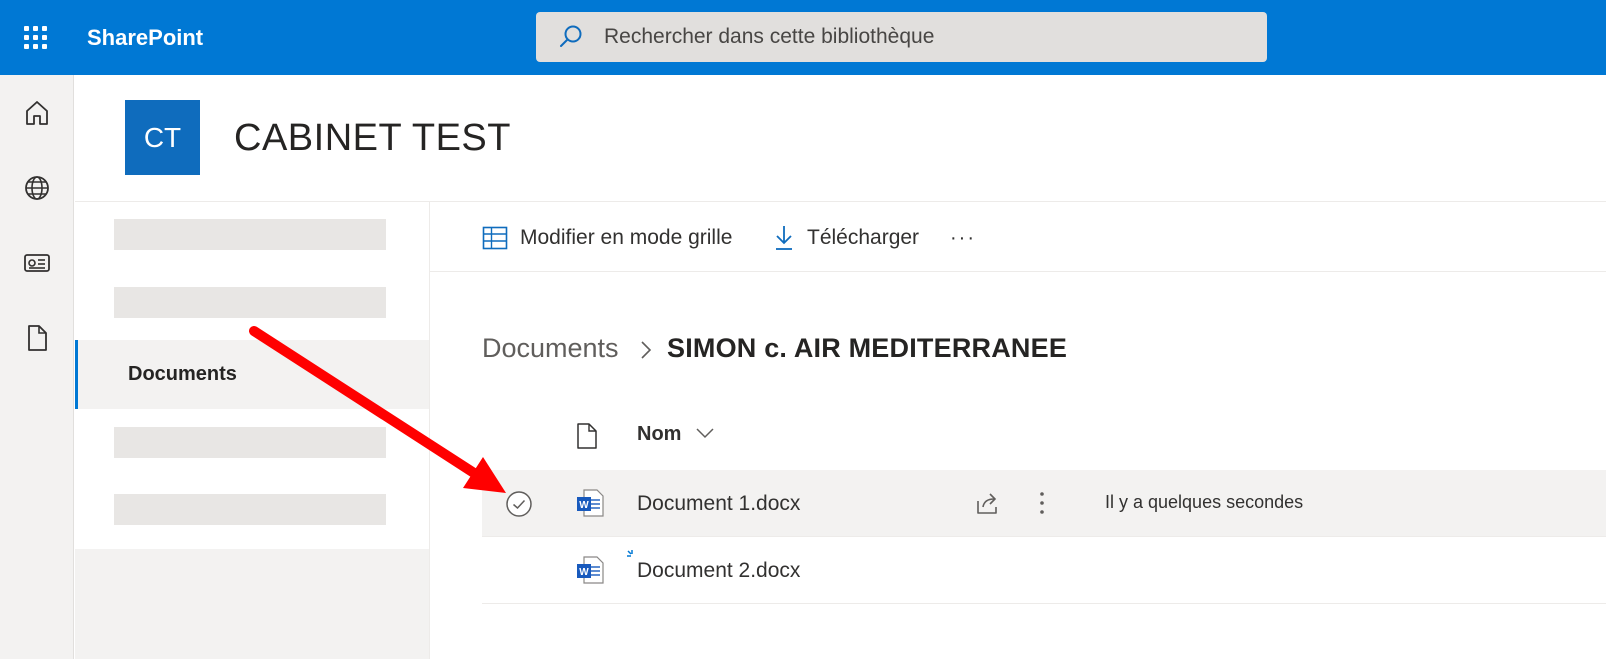 This screenshot has width=1606, height=659. What do you see at coordinates (1044, 435) in the screenshot?
I see `list-header: Nom` at bounding box center [1044, 435].